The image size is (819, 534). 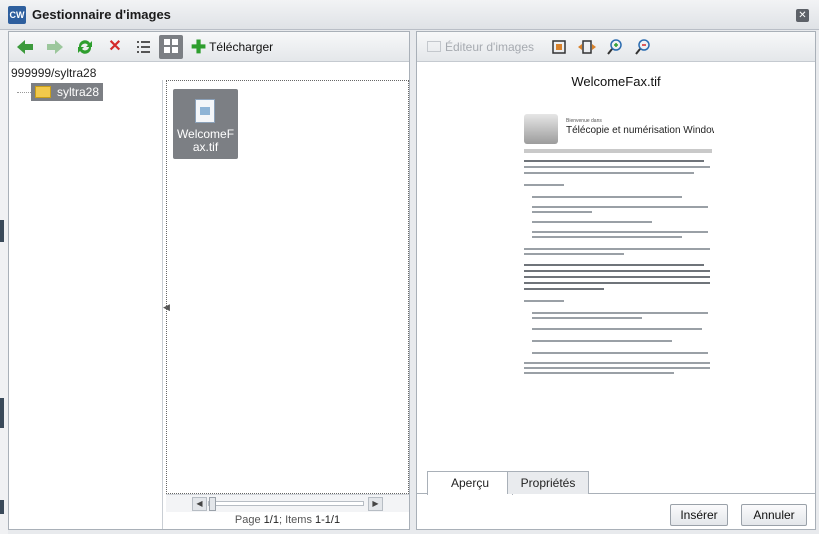 I want to click on grid-view-icon, so click(x=171, y=47).